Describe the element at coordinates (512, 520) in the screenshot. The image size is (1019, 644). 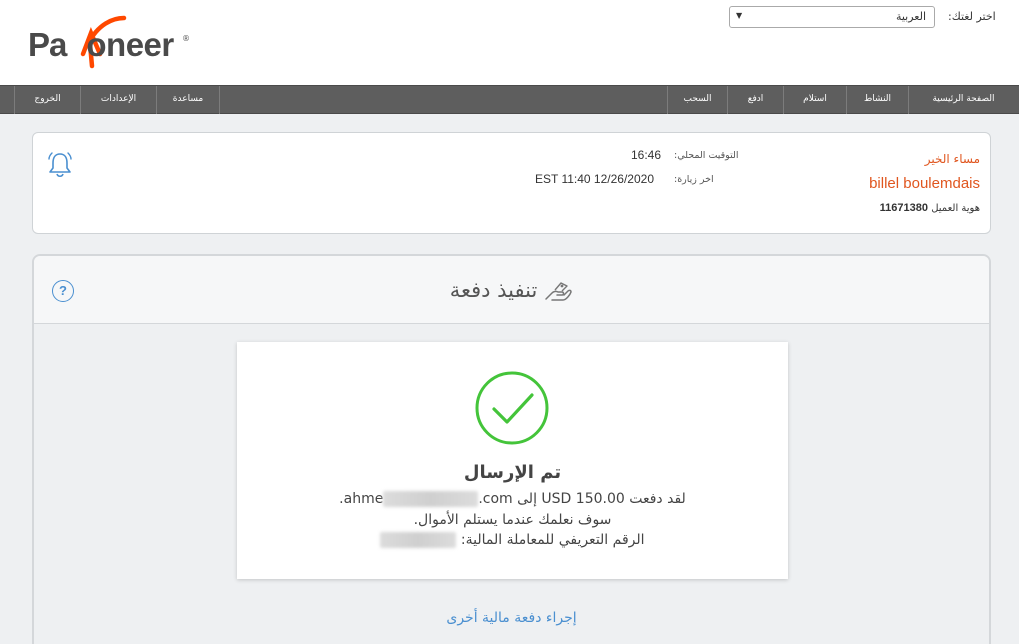
I see `notify-text: سوف نعلمك عندما يستلم الأموال.` at that location.